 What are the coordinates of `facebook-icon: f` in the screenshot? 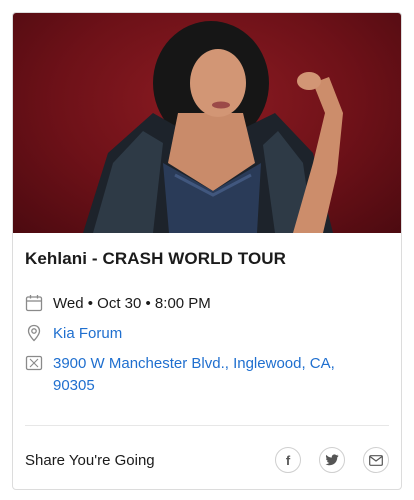 It's located at (288, 460).